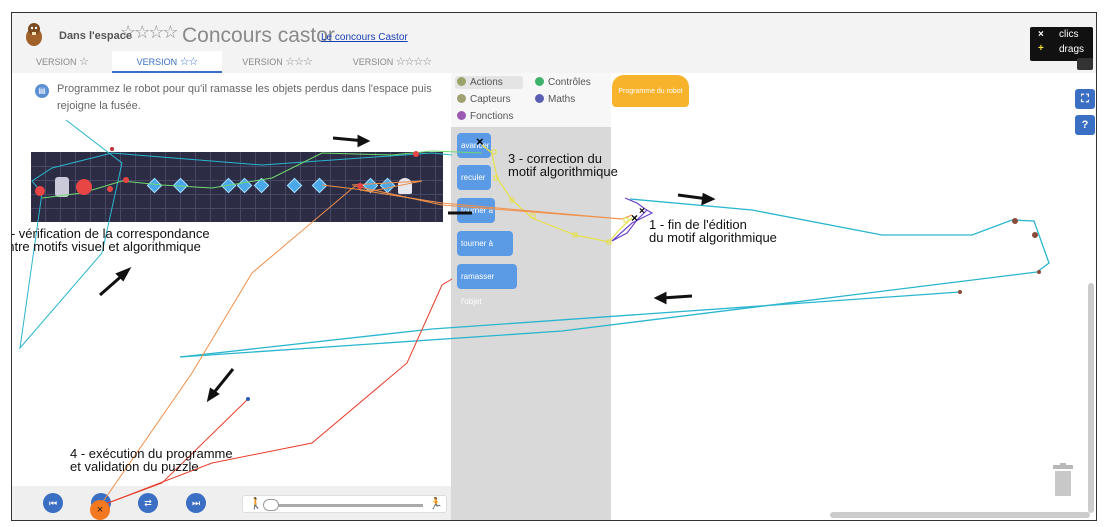 Image resolution: width=1108 pixels, height=527 pixels. I want to click on tab-stars: ☆, so click(84, 62).